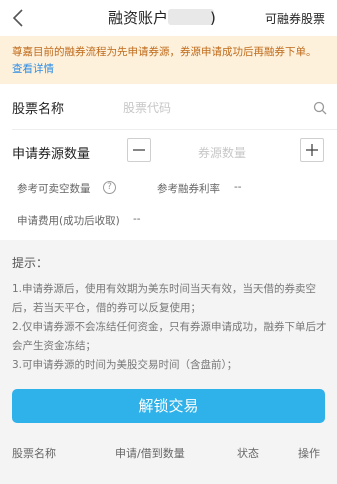 The width and height of the screenshot is (337, 484). What do you see at coordinates (68, 221) in the screenshot?
I see `fee-label: 申请费用(成功后收取)` at bounding box center [68, 221].